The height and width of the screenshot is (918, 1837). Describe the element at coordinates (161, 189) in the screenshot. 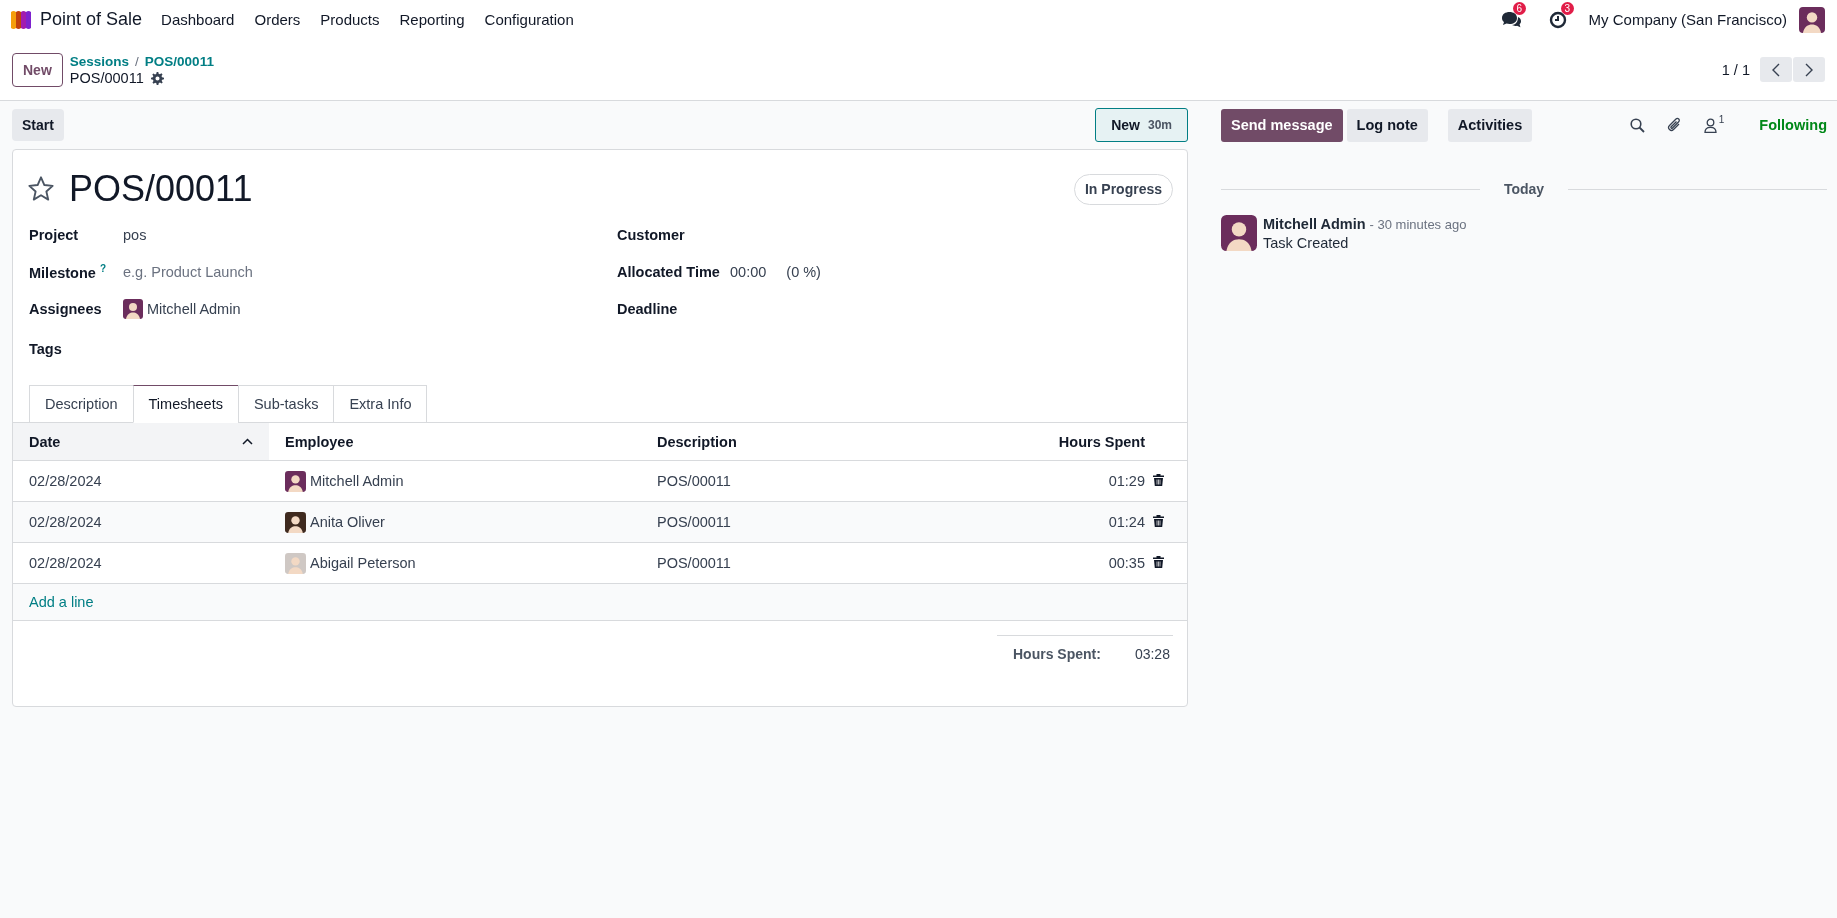

I see `task-title: POS/00011` at that location.